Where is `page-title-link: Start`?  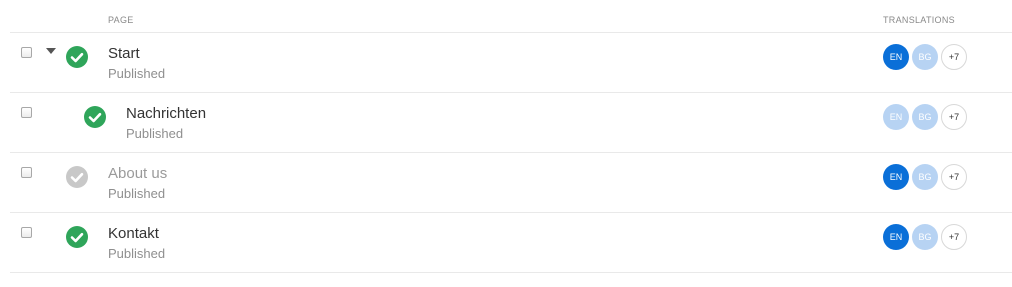 page-title-link: Start is located at coordinates (124, 53).